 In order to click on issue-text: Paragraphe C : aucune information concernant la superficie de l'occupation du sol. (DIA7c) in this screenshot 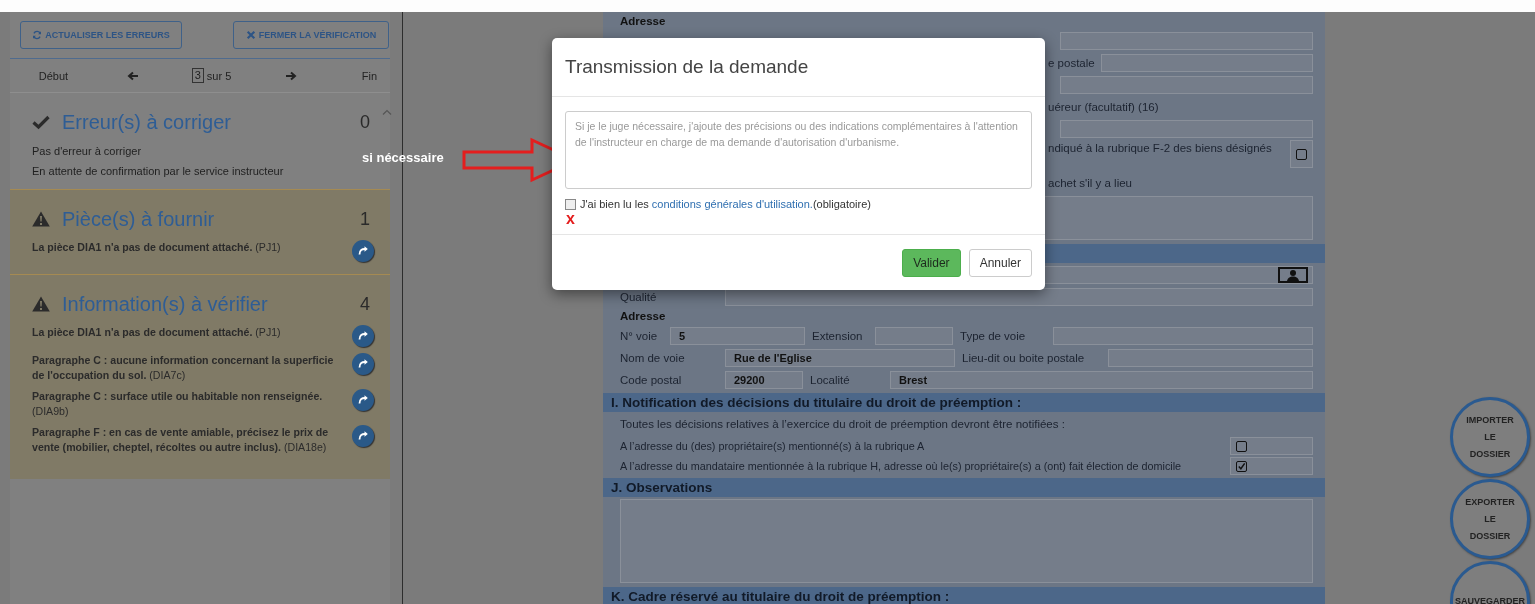, I will do `click(183, 368)`.